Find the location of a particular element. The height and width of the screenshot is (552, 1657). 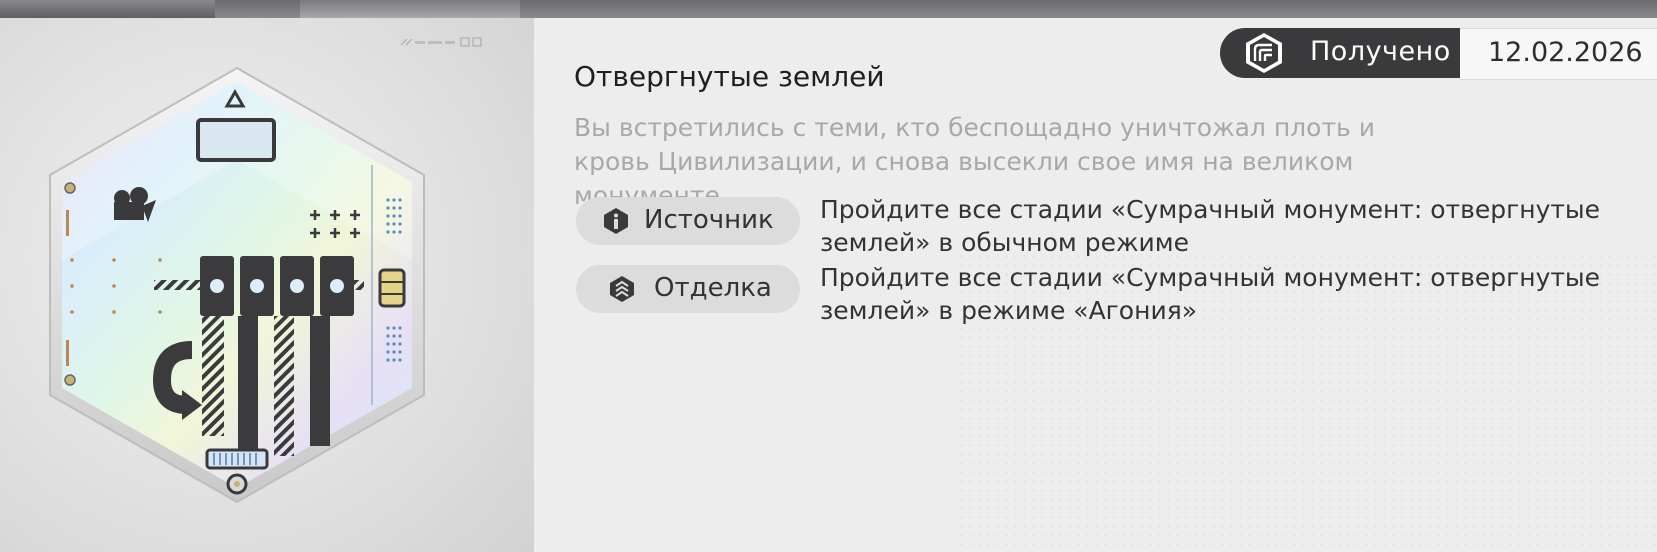

finish-chip: Отделка is located at coordinates (688, 289).